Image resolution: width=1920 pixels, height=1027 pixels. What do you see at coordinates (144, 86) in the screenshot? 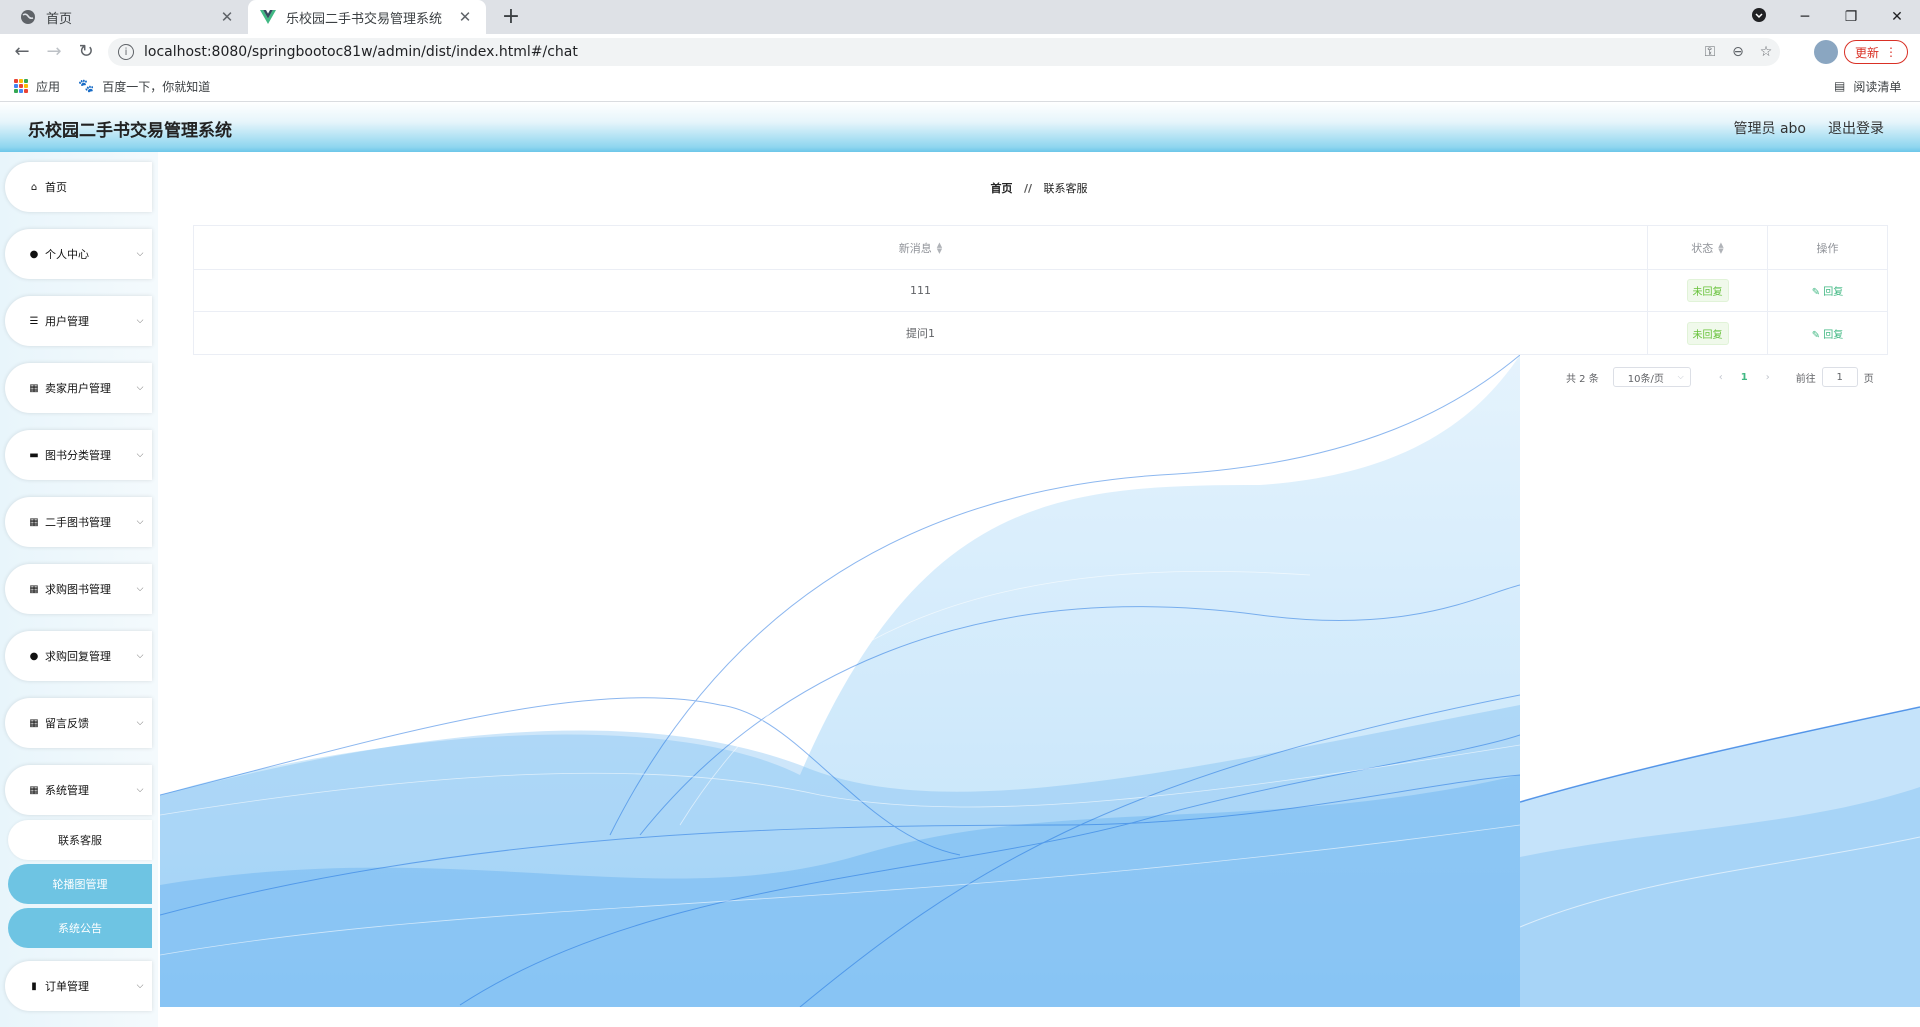
I see `bookmark-baidu: 🐾 百度一下，你就知道` at bounding box center [144, 86].